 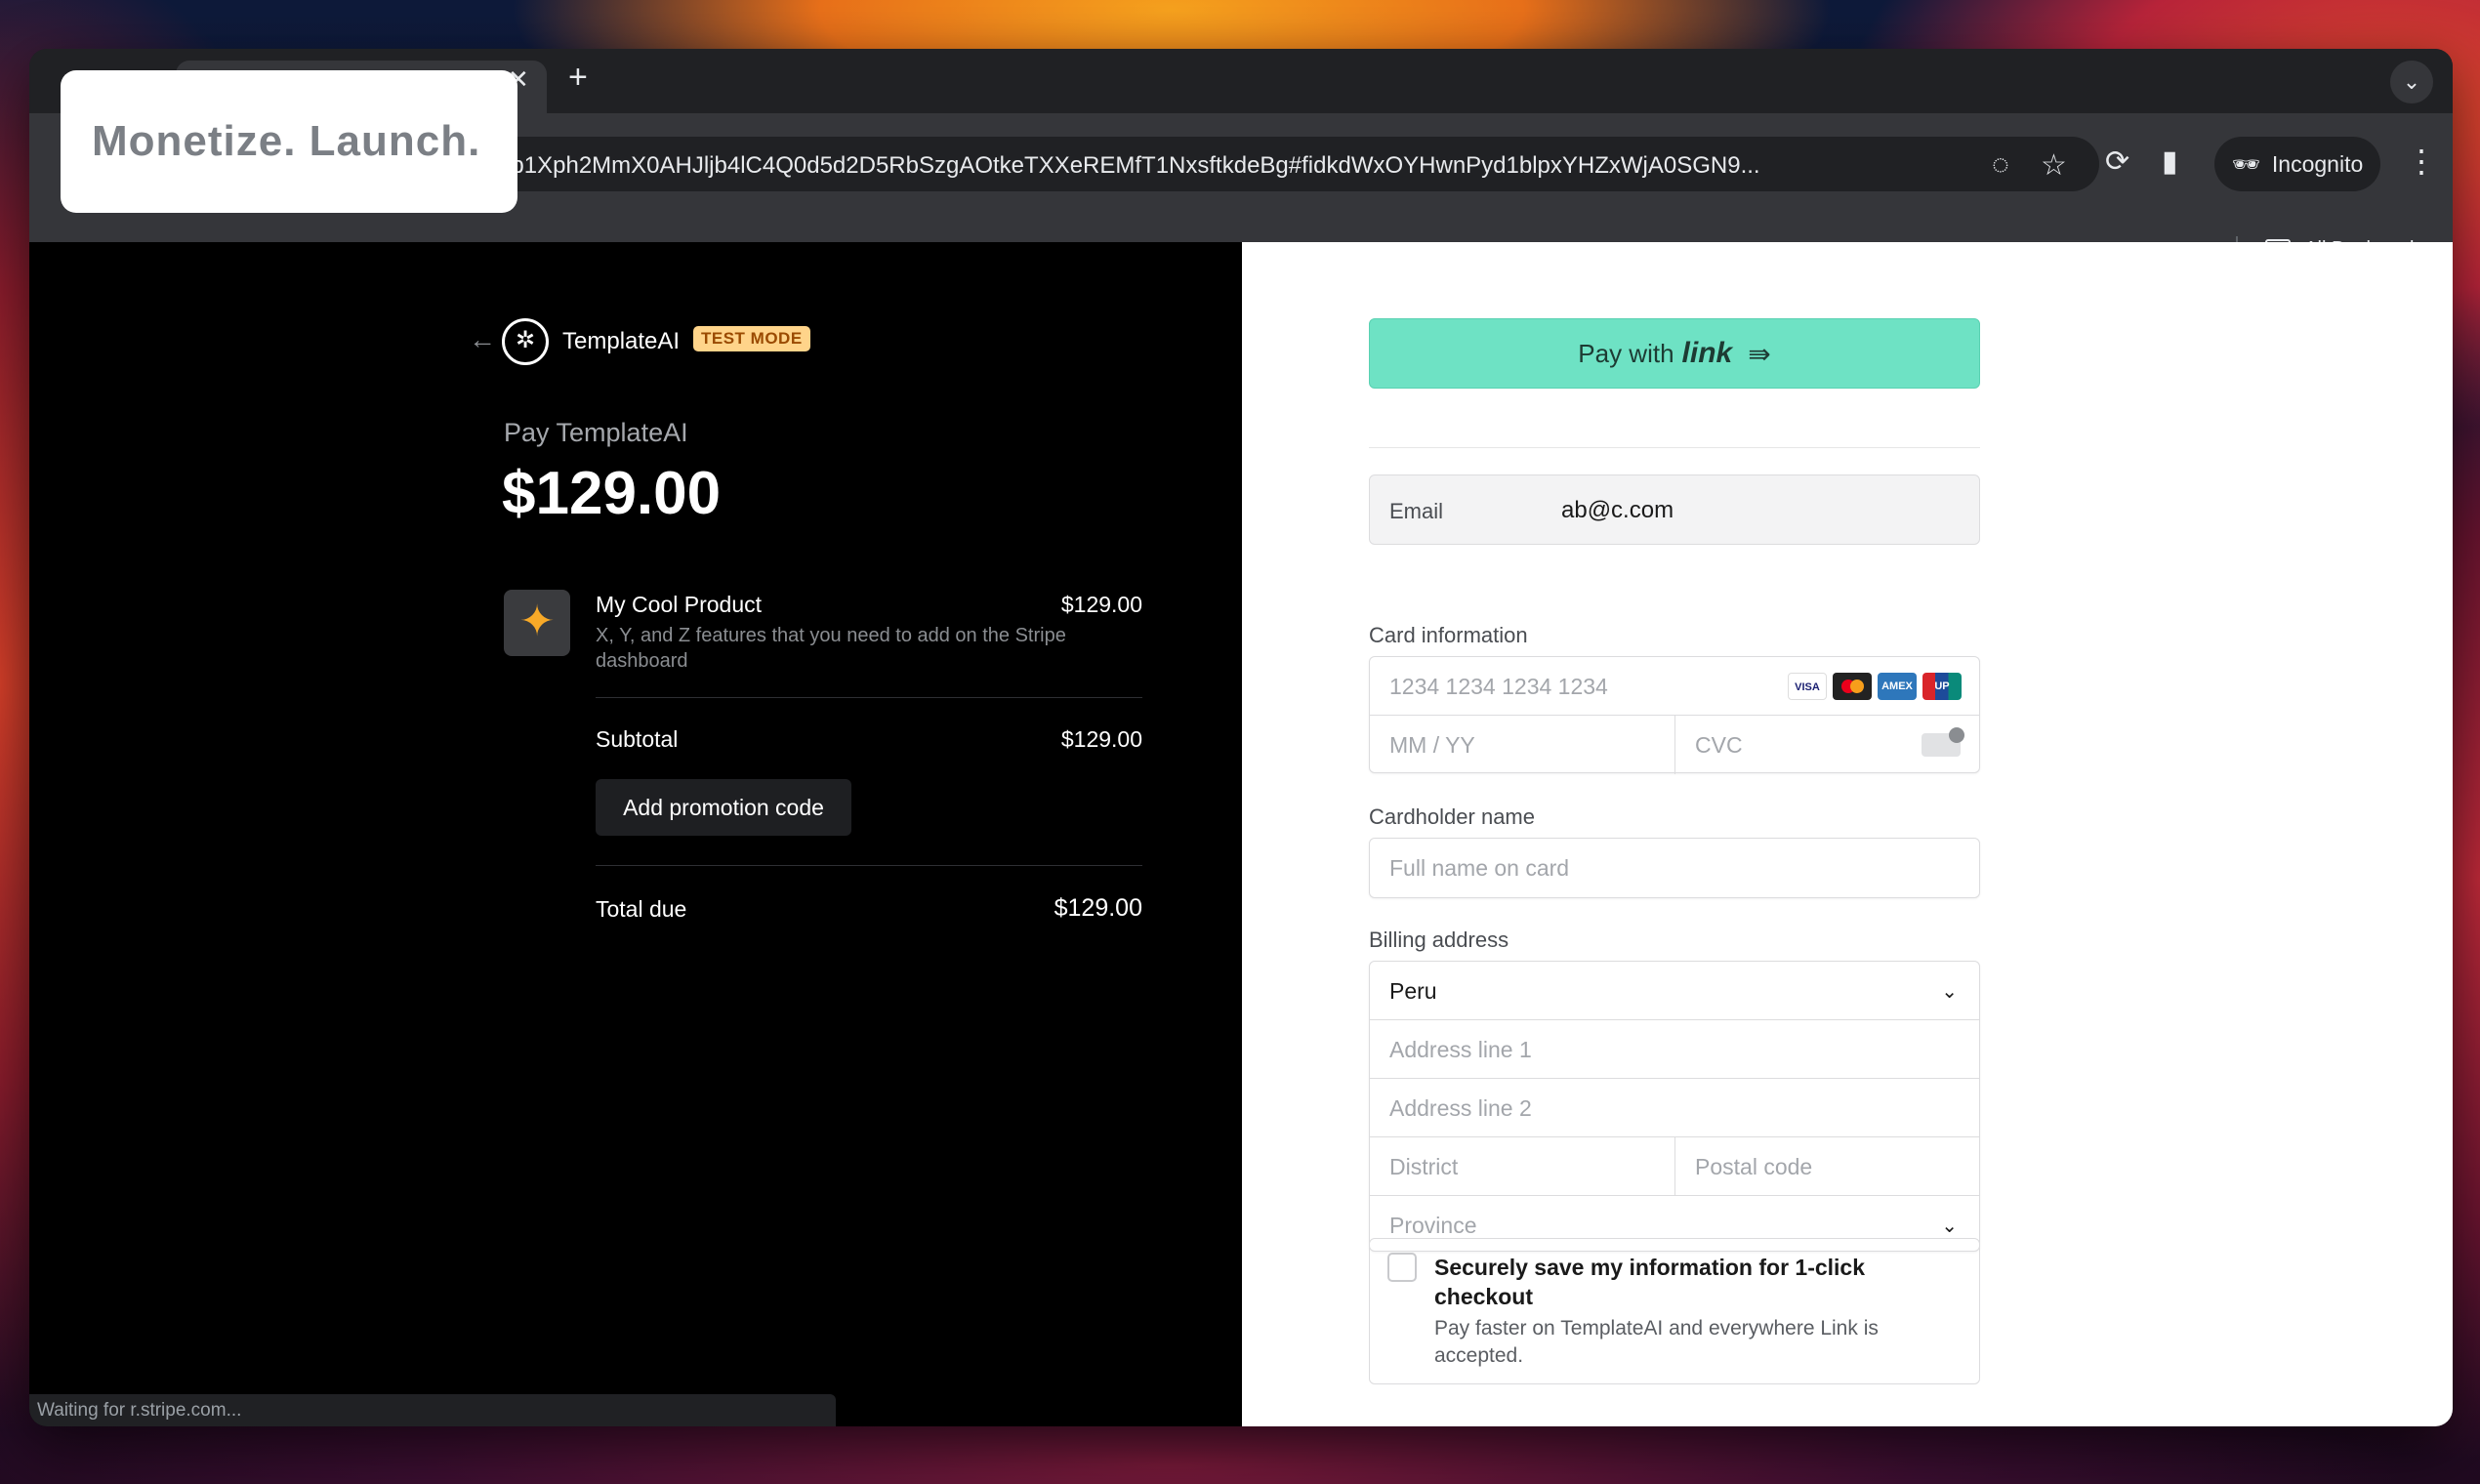 What do you see at coordinates (1439, 940) in the screenshot?
I see `billing-address-label: Billing address` at bounding box center [1439, 940].